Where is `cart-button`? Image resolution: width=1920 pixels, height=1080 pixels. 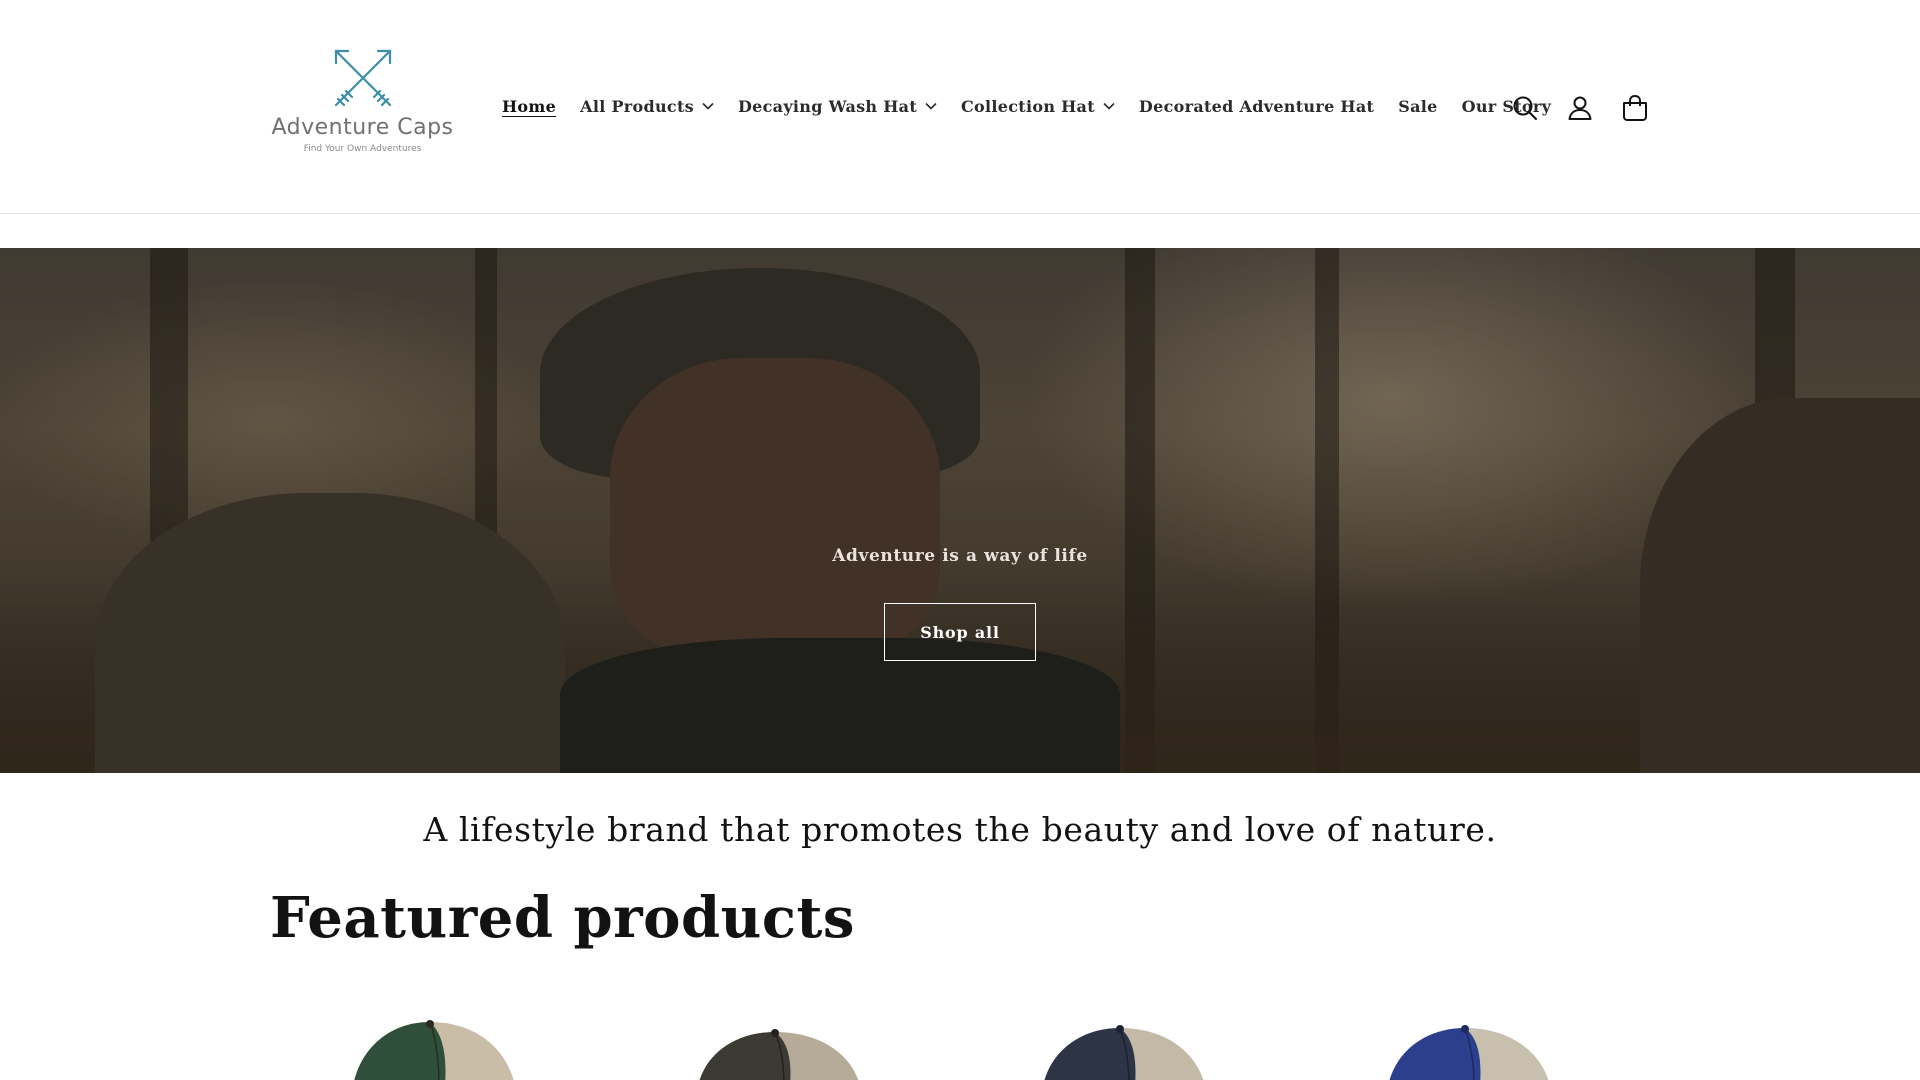 cart-button is located at coordinates (1635, 108).